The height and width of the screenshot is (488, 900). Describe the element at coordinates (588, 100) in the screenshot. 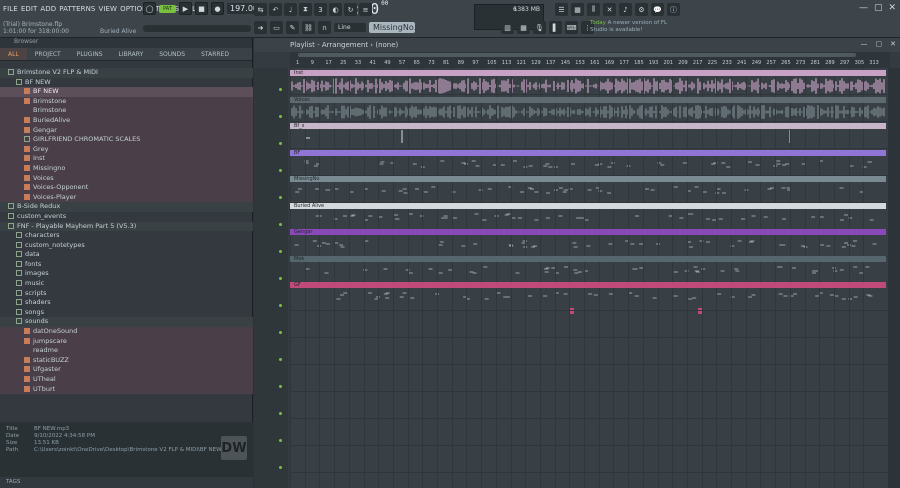

I see `clip-header: Voices` at that location.